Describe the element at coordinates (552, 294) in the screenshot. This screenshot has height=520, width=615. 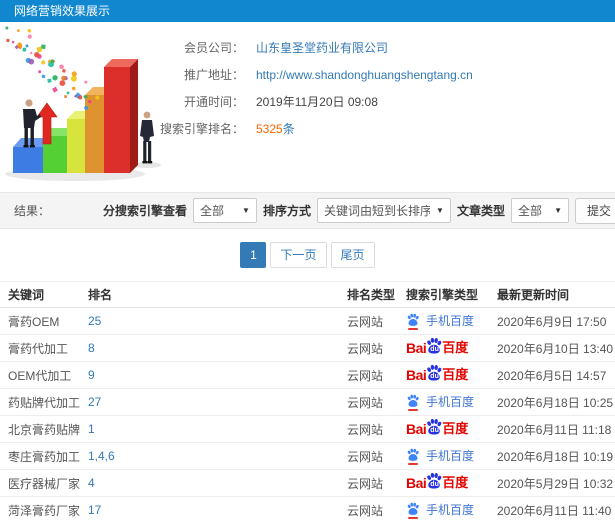
I see `col-header-update-time: 最新更新时间` at that location.